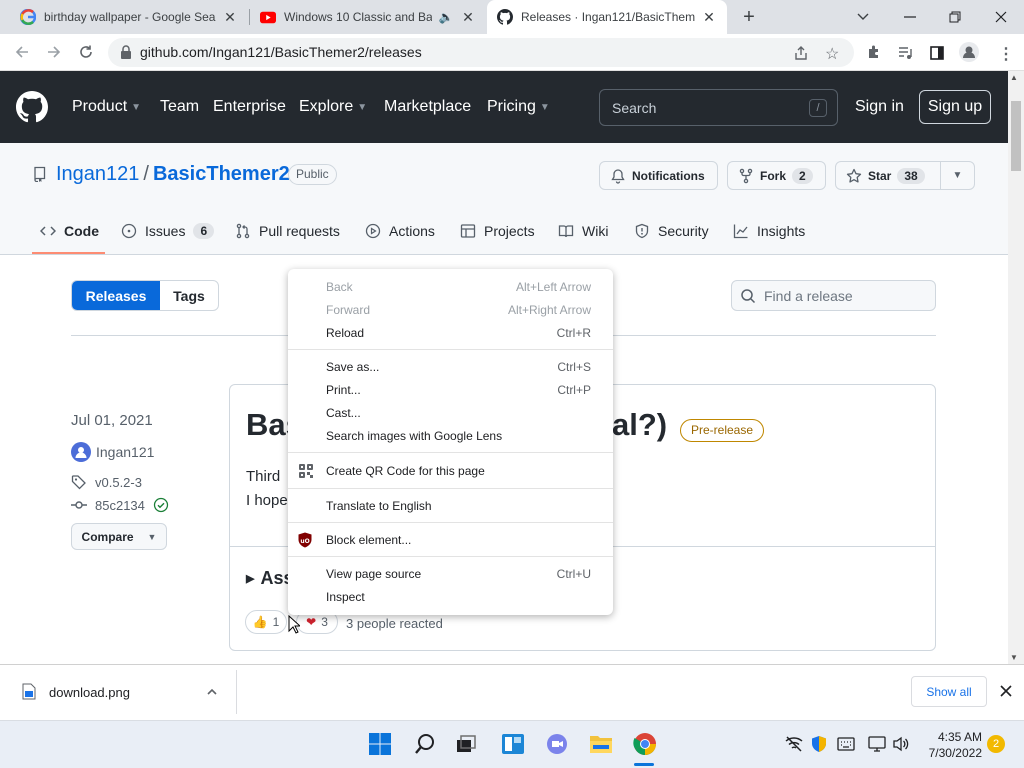  Describe the element at coordinates (497, 231) in the screenshot. I see `tab-projects: Projects` at that location.